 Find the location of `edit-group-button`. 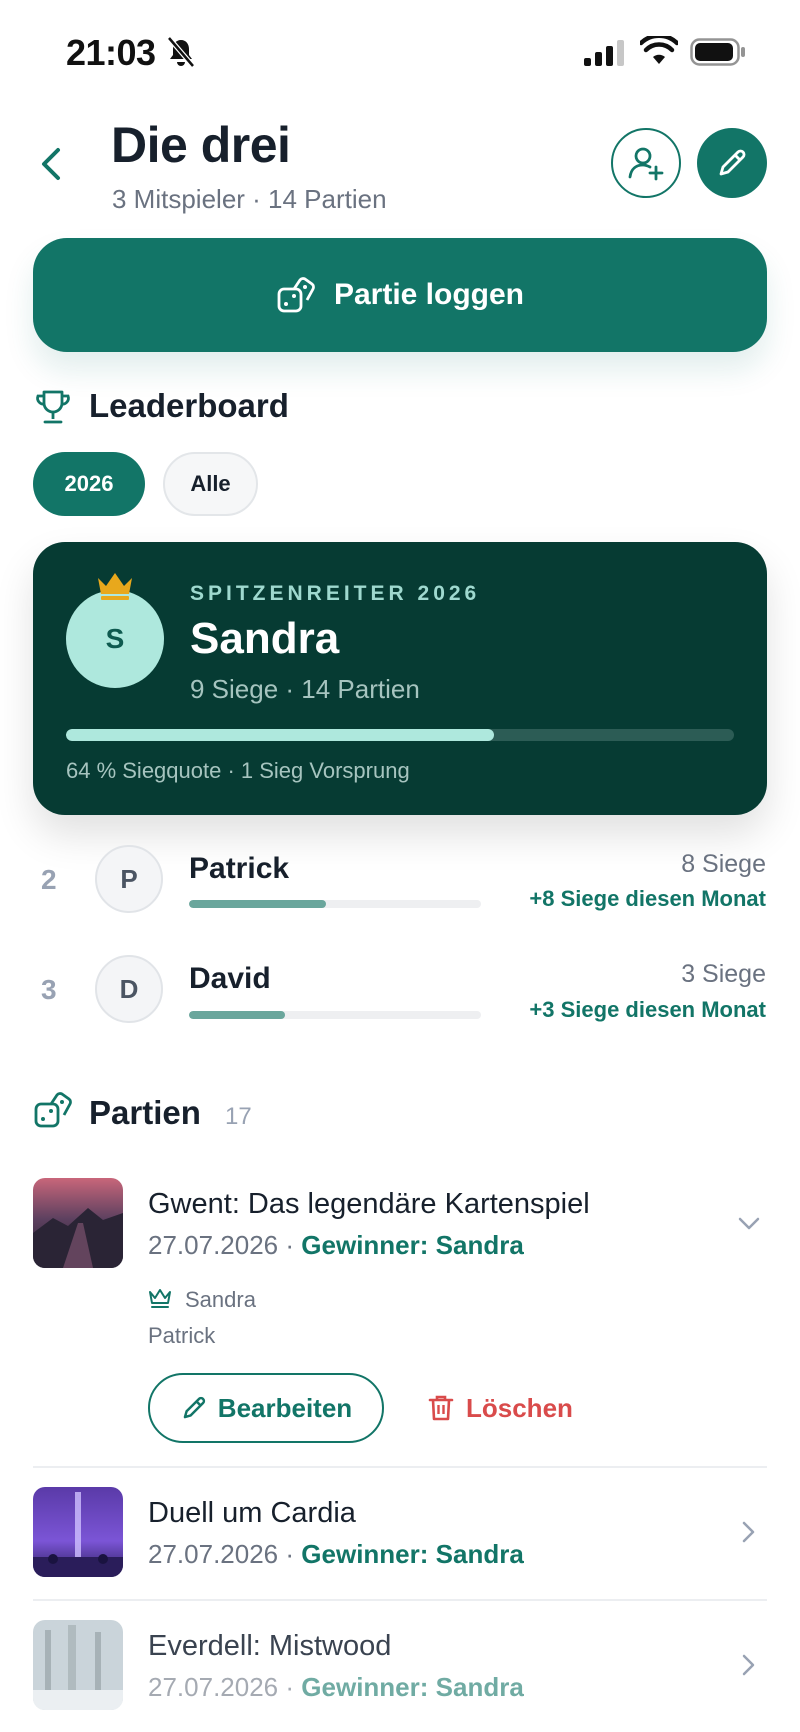

edit-group-button is located at coordinates (732, 163).